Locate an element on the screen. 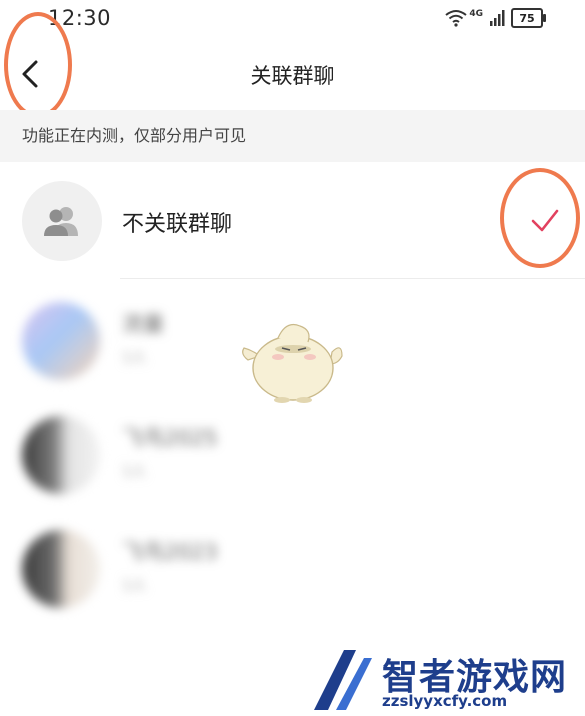  status-bar: 12:30 4G 75 is located at coordinates (292, 19).